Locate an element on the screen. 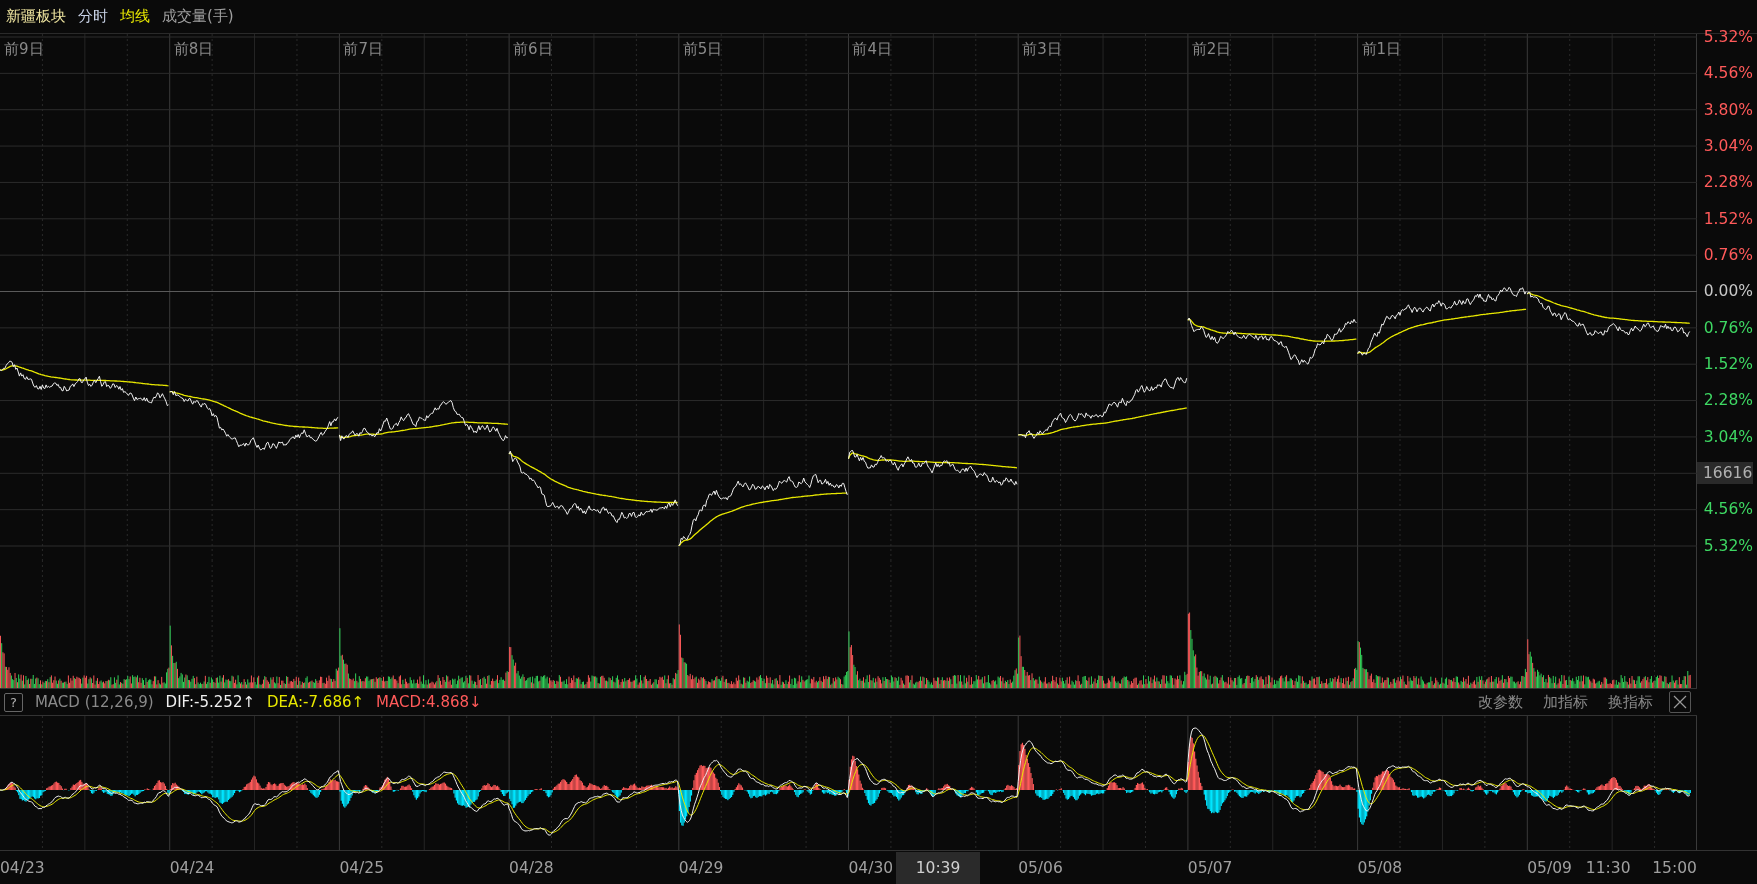  chart-title: 新疆板块 is located at coordinates (36, 16).